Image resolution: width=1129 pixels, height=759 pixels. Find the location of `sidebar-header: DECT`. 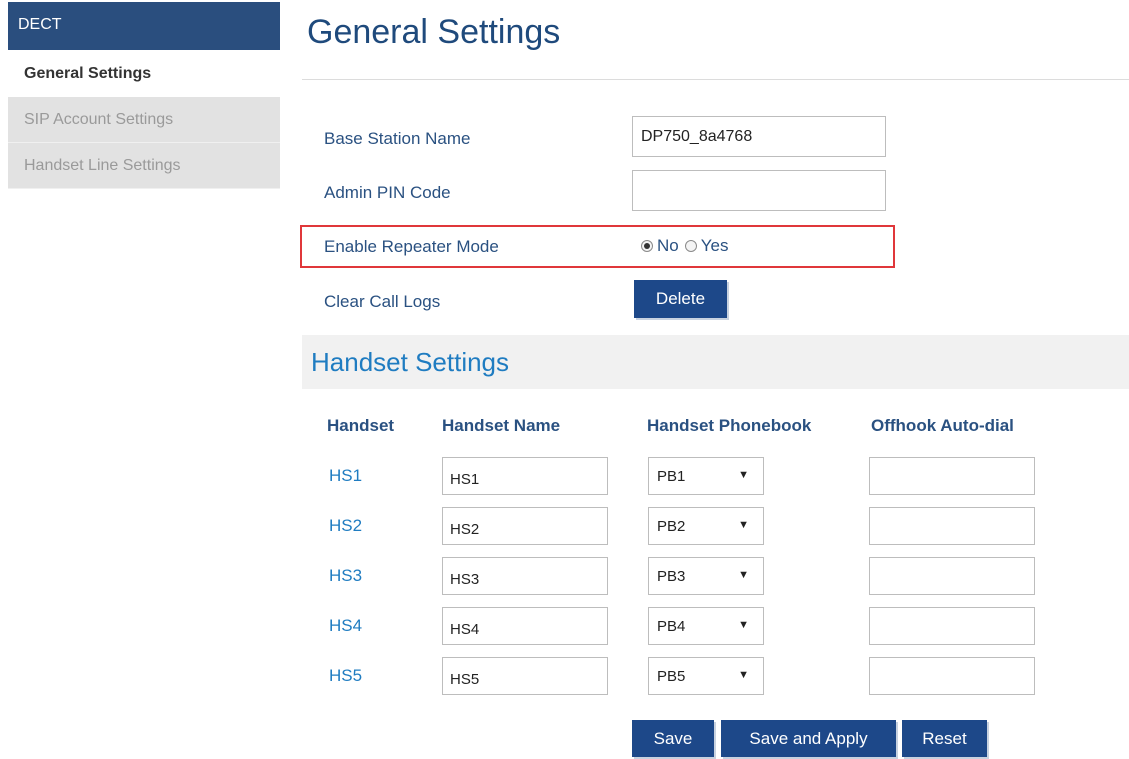

sidebar-header: DECT is located at coordinates (144, 26).